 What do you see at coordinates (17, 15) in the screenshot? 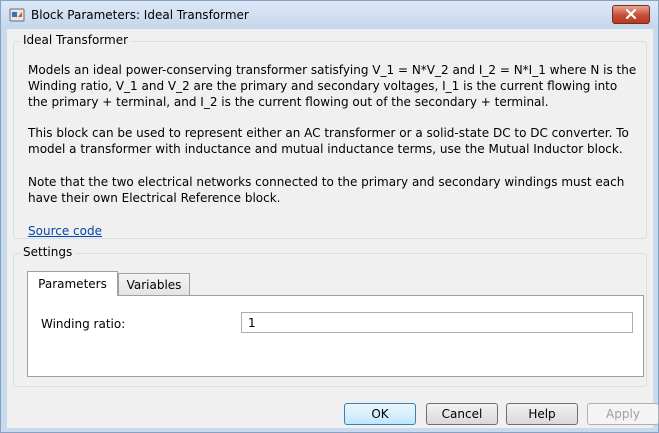
I see `simulink-block-icon` at bounding box center [17, 15].